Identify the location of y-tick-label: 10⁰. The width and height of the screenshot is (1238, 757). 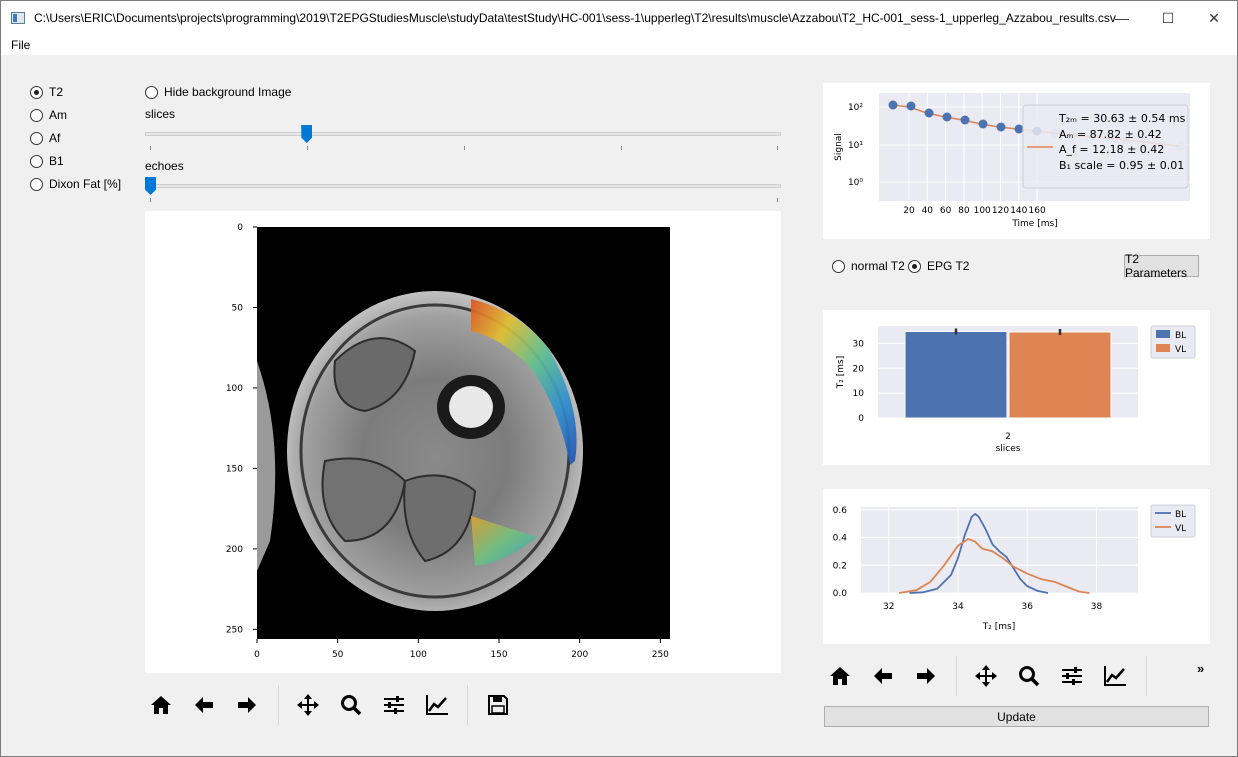
(855, 183).